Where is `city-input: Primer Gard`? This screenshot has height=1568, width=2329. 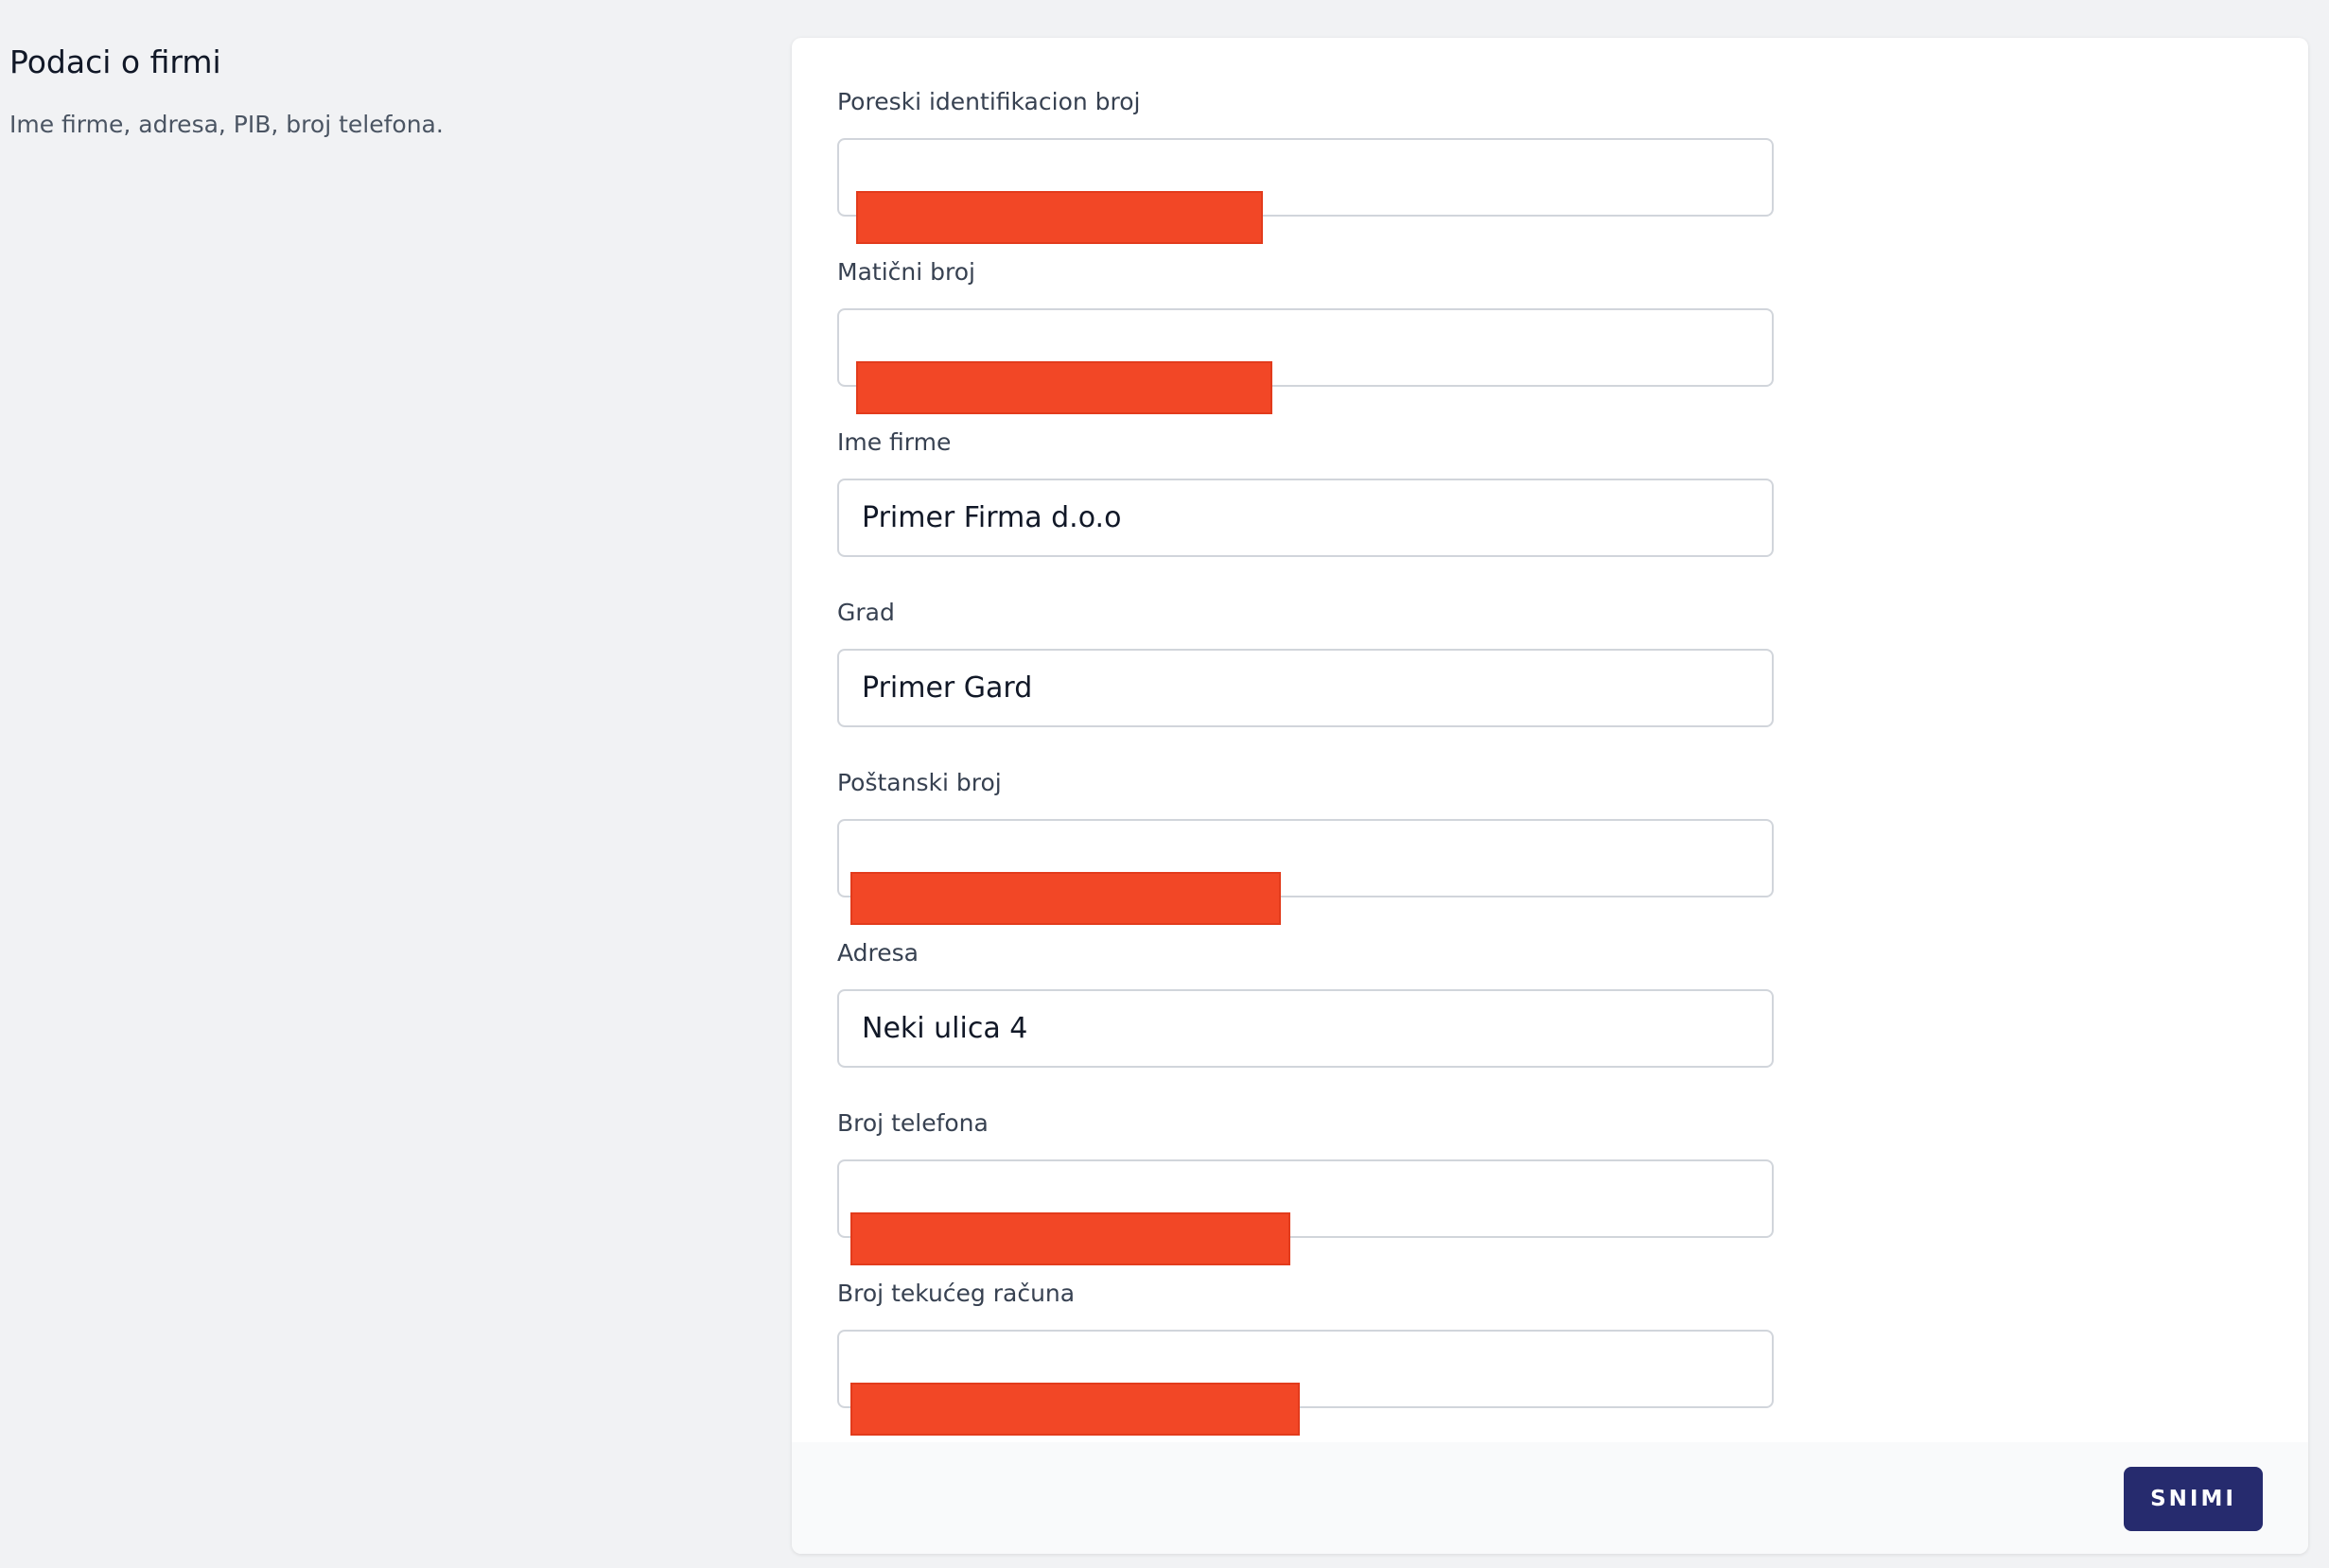 city-input: Primer Gard is located at coordinates (1305, 688).